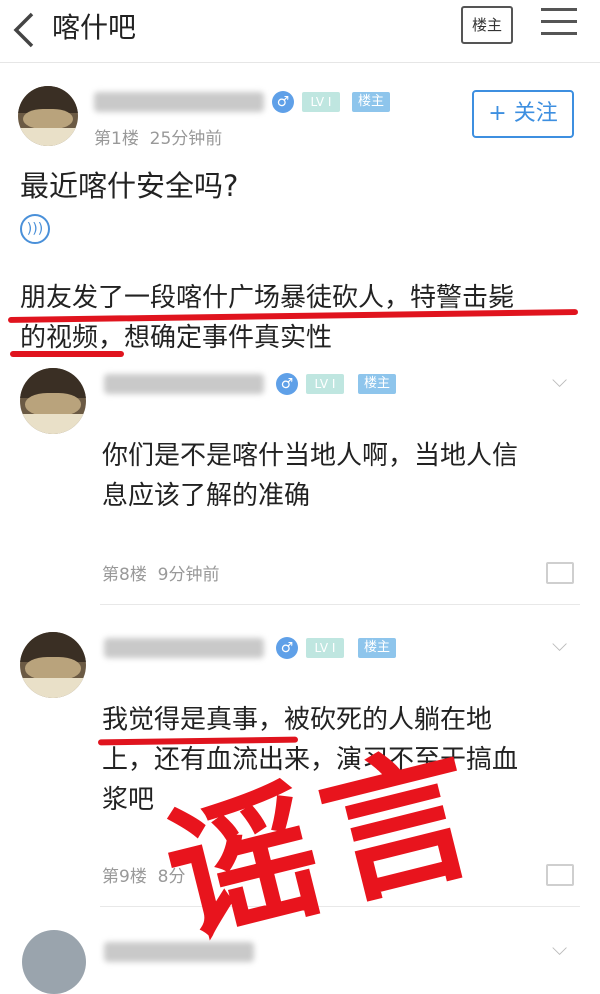  Describe the element at coordinates (158, 139) in the screenshot. I see `post-floor-time: 第1楼 25分钟前` at that location.